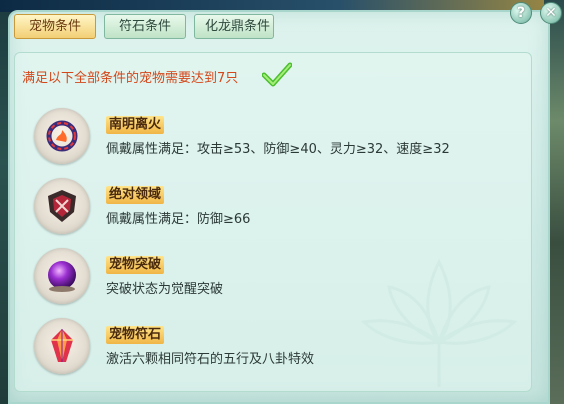 The image size is (564, 404). Describe the element at coordinates (274, 139) in the screenshot. I see `condition-row: 南明离火 佩戴属性满足：攻击≥53、防御≥40、灵力≥32、速度≥32` at that location.